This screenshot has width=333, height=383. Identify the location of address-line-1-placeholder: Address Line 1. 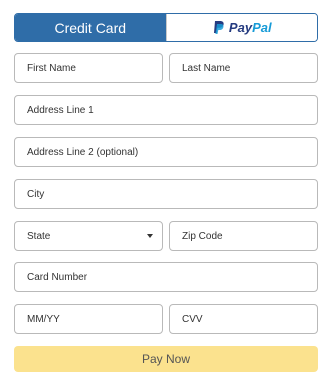
(60, 110).